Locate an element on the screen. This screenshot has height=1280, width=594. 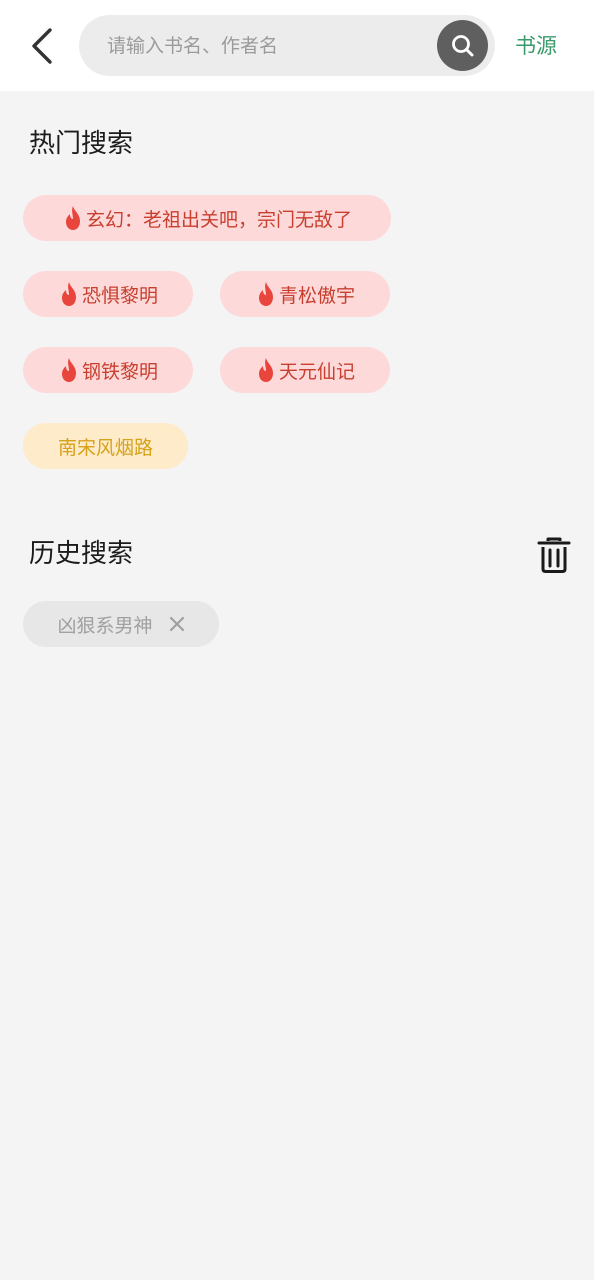
book-source-button: 书源 is located at coordinates (536, 46).